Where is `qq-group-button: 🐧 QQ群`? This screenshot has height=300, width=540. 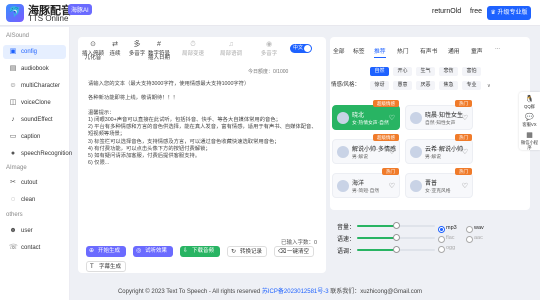 qq-group-button: 🐧 QQ群 is located at coordinates (529, 102).